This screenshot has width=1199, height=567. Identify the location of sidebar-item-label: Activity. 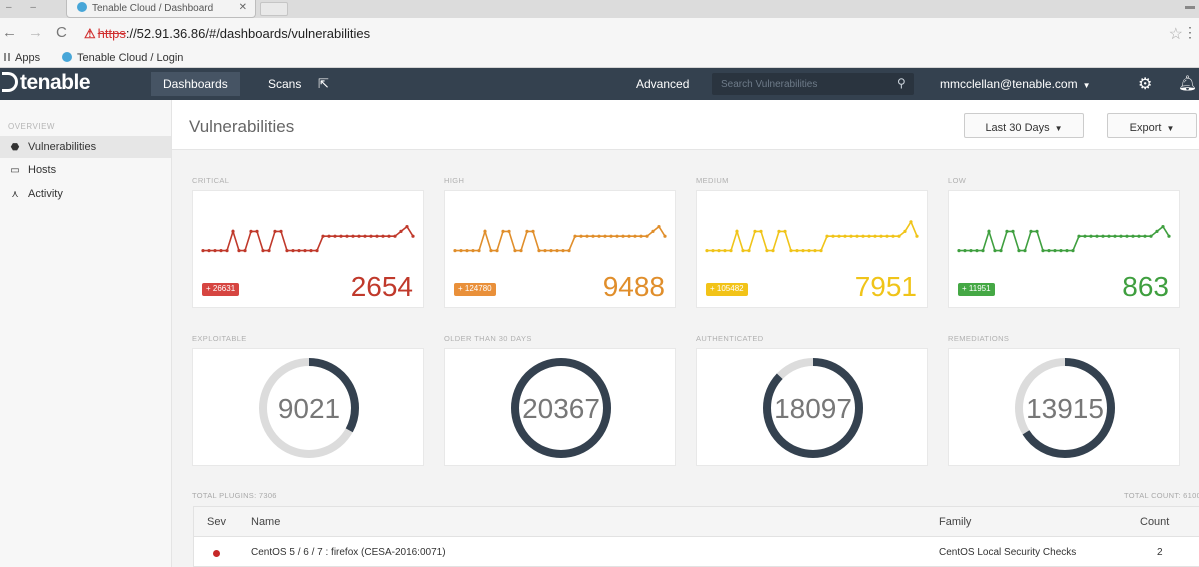
(45, 194).